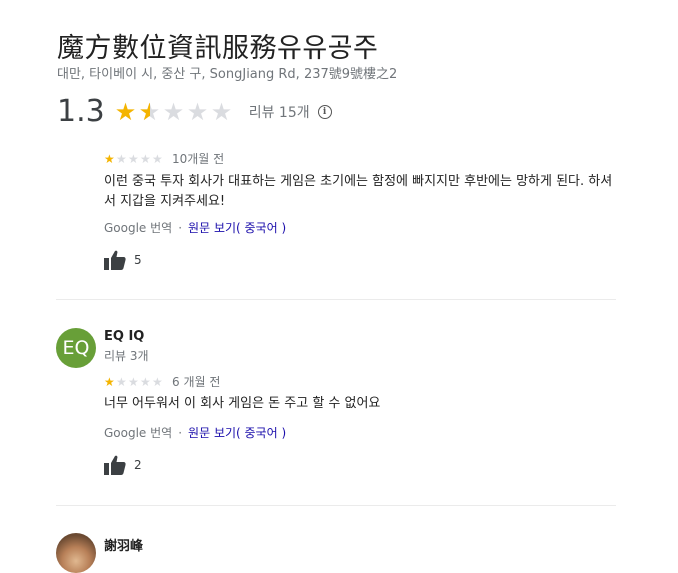 This screenshot has width=678, height=573. I want to click on like-row: 5, so click(123, 260).